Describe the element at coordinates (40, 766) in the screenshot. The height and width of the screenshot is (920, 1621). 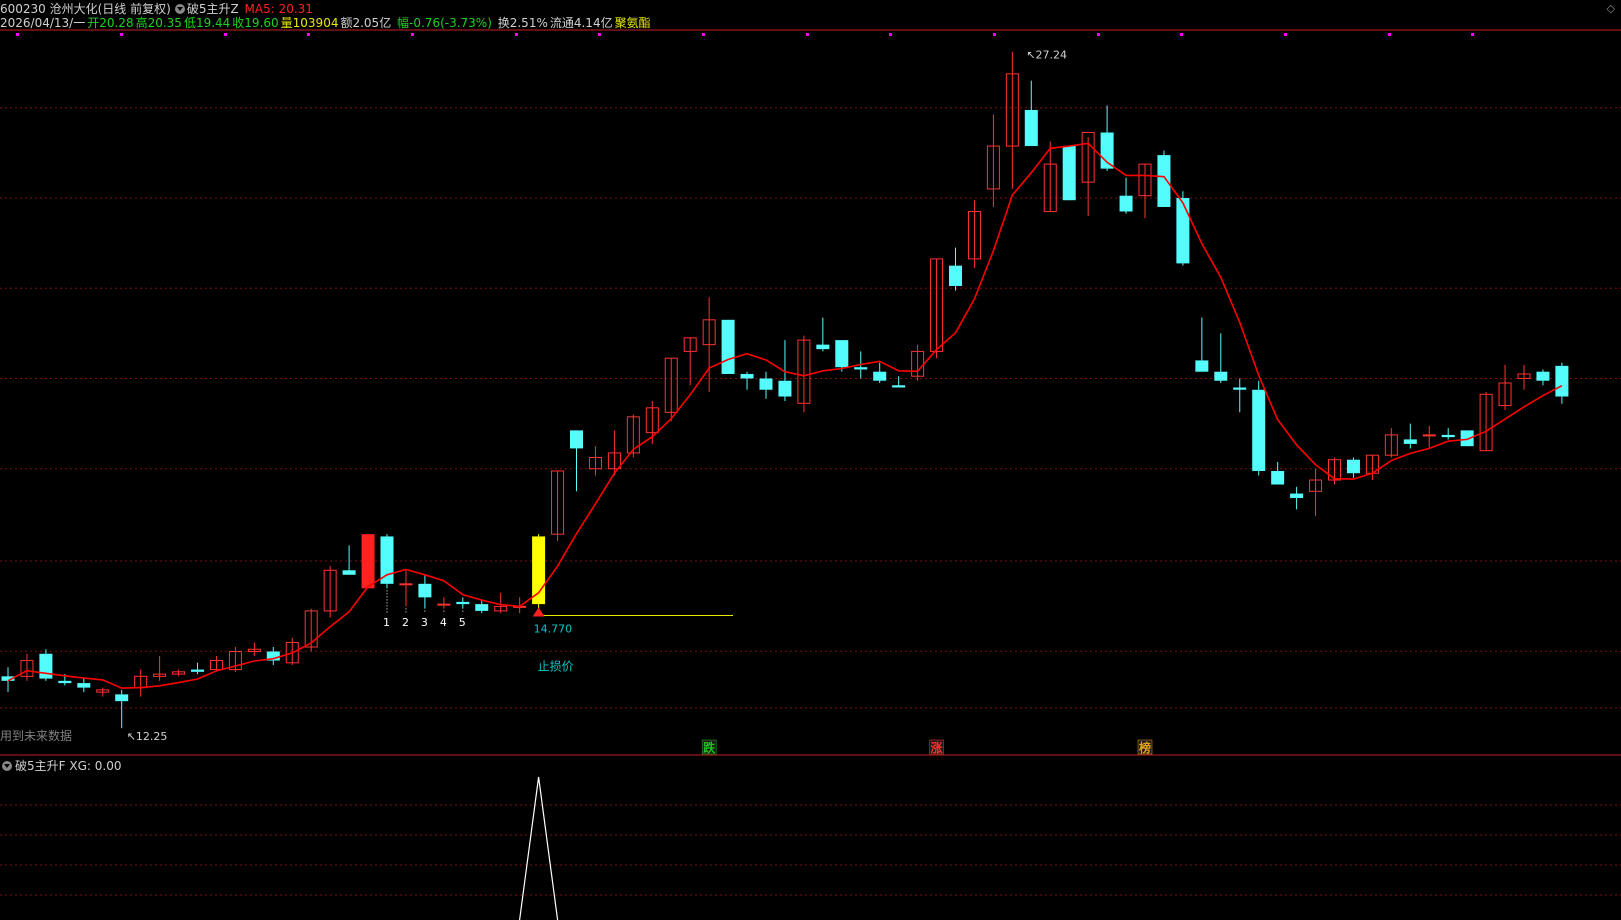
I see `sub-indicator-name: 破5主升F` at that location.